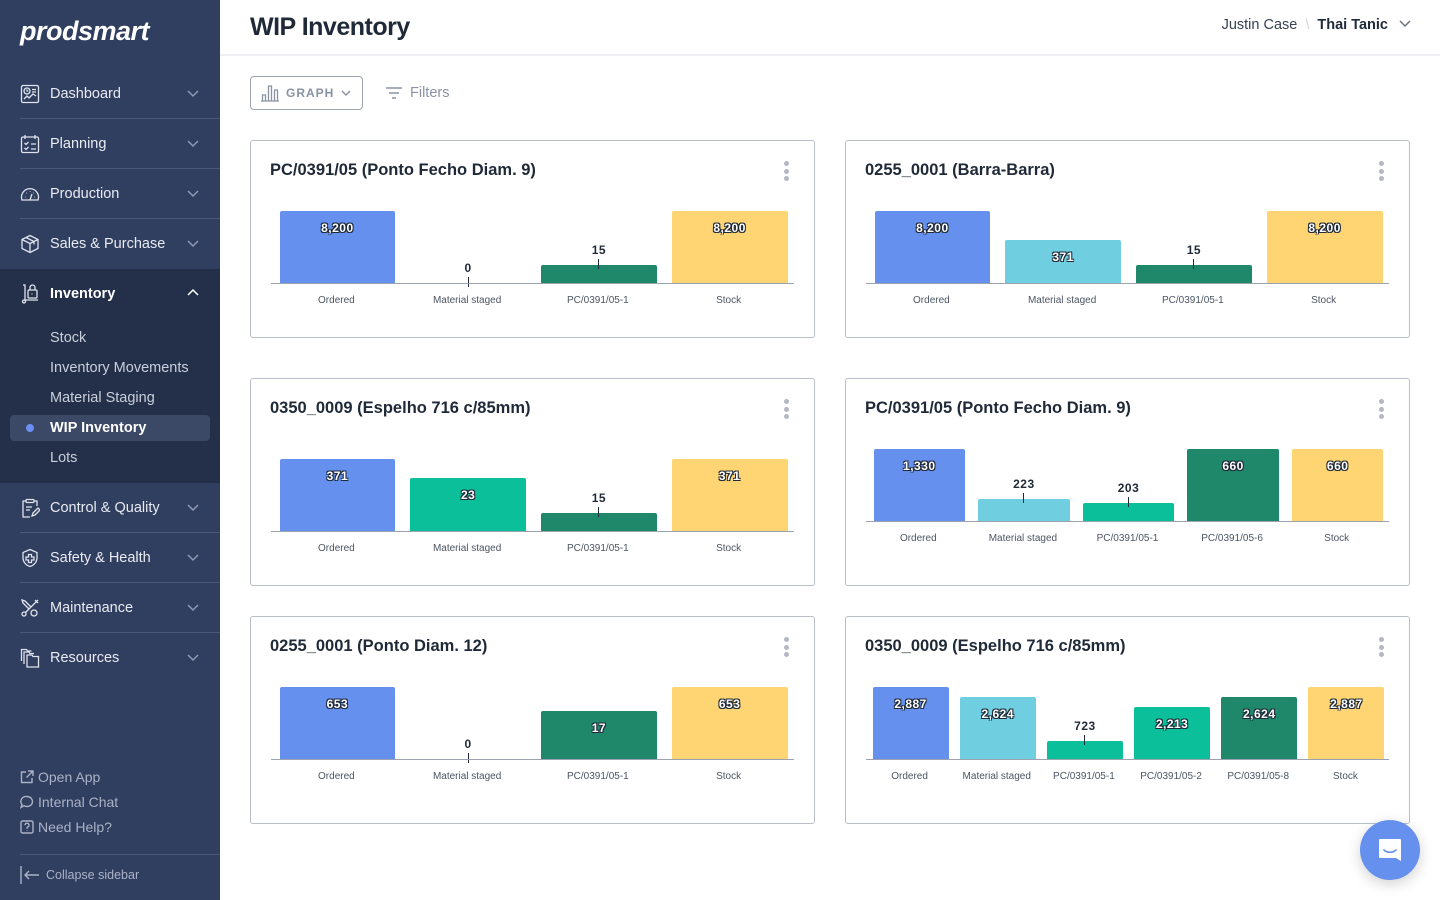 This screenshot has height=900, width=1440. I want to click on open-app-link: Open App, so click(120, 776).